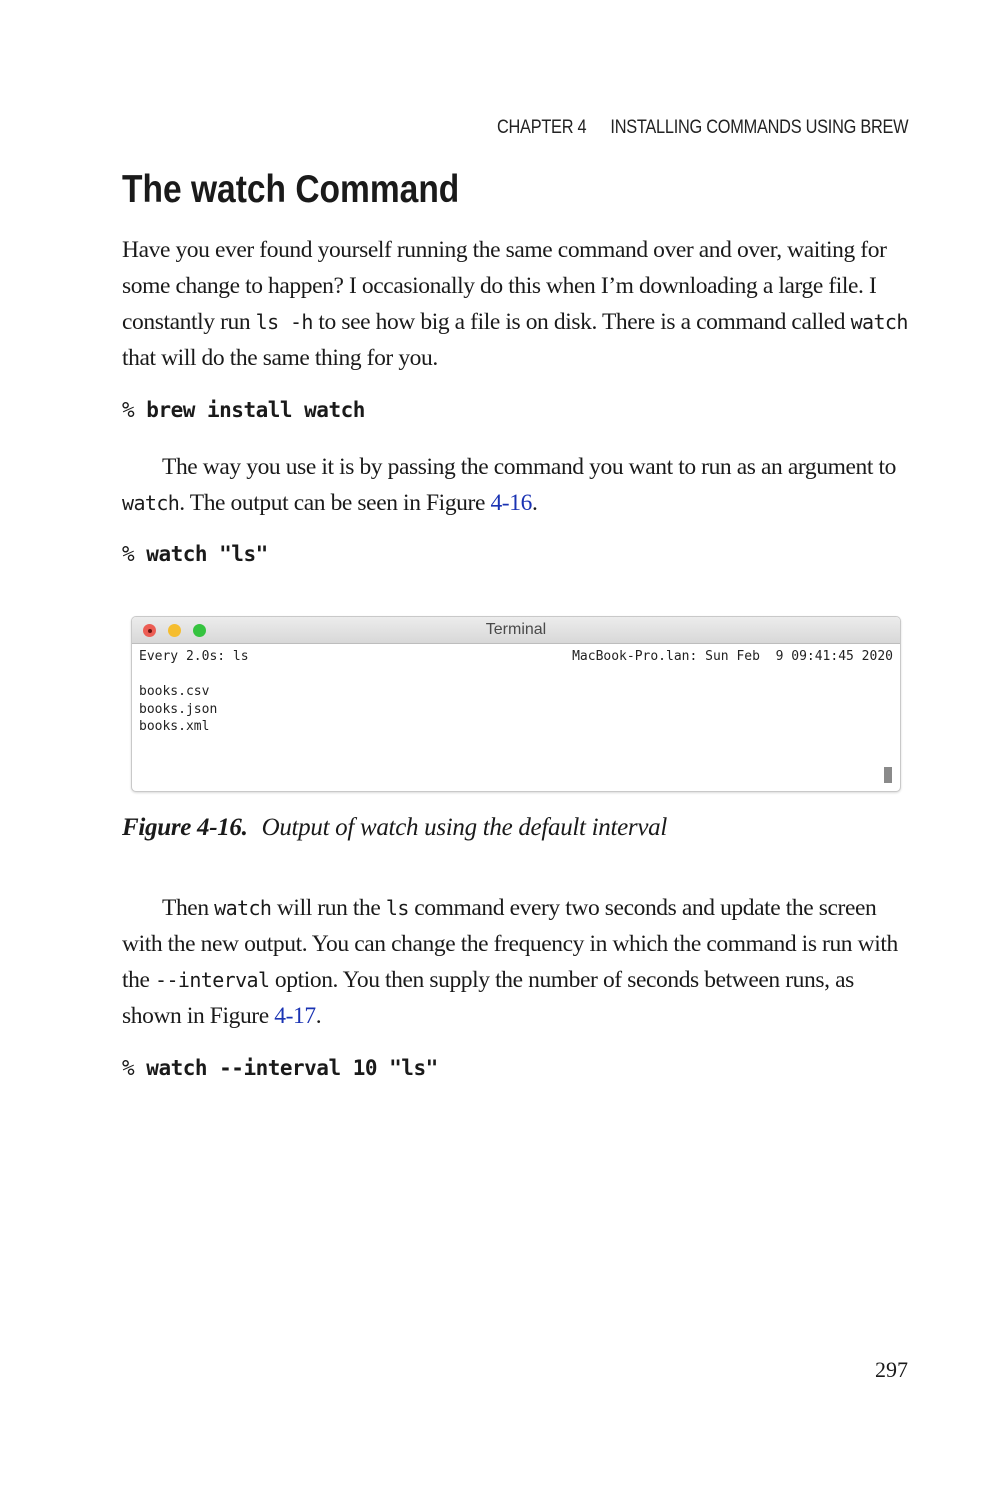 The height and width of the screenshot is (1500, 989). Describe the element at coordinates (291, 189) in the screenshot. I see `section-title: The watch Command` at that location.